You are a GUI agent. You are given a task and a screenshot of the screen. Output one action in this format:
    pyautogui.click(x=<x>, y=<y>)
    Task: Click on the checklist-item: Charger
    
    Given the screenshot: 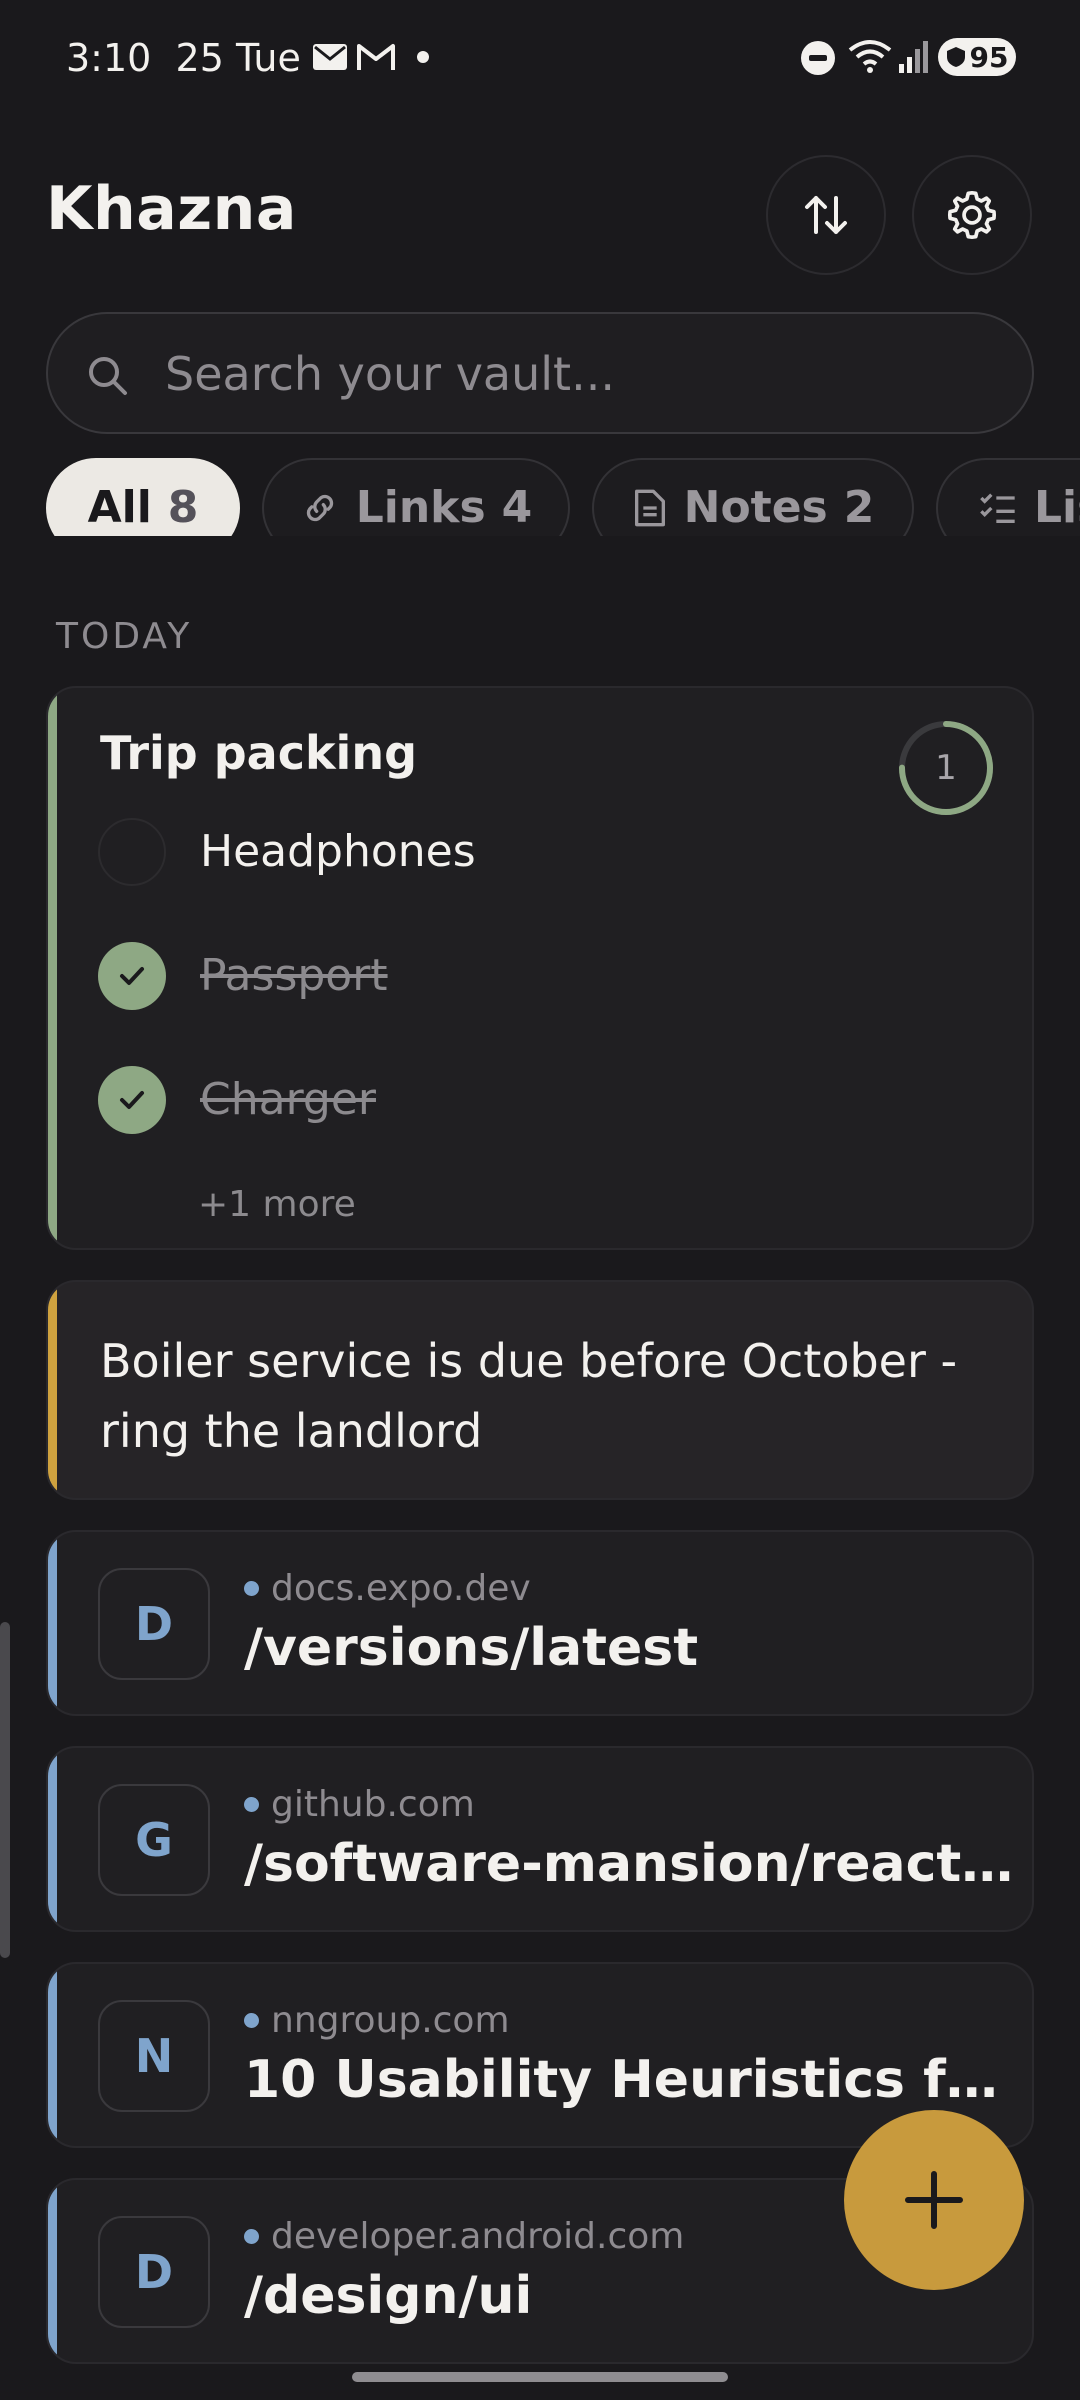 What is the action you would take?
    pyautogui.click(x=498, y=1101)
    